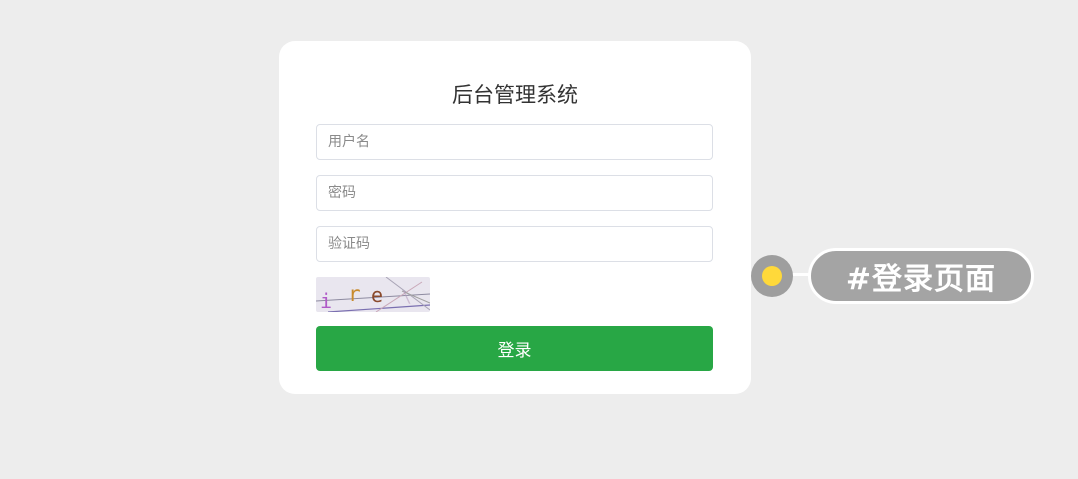 The image size is (1078, 479). What do you see at coordinates (326, 300) in the screenshot?
I see `svg-text: i` at bounding box center [326, 300].